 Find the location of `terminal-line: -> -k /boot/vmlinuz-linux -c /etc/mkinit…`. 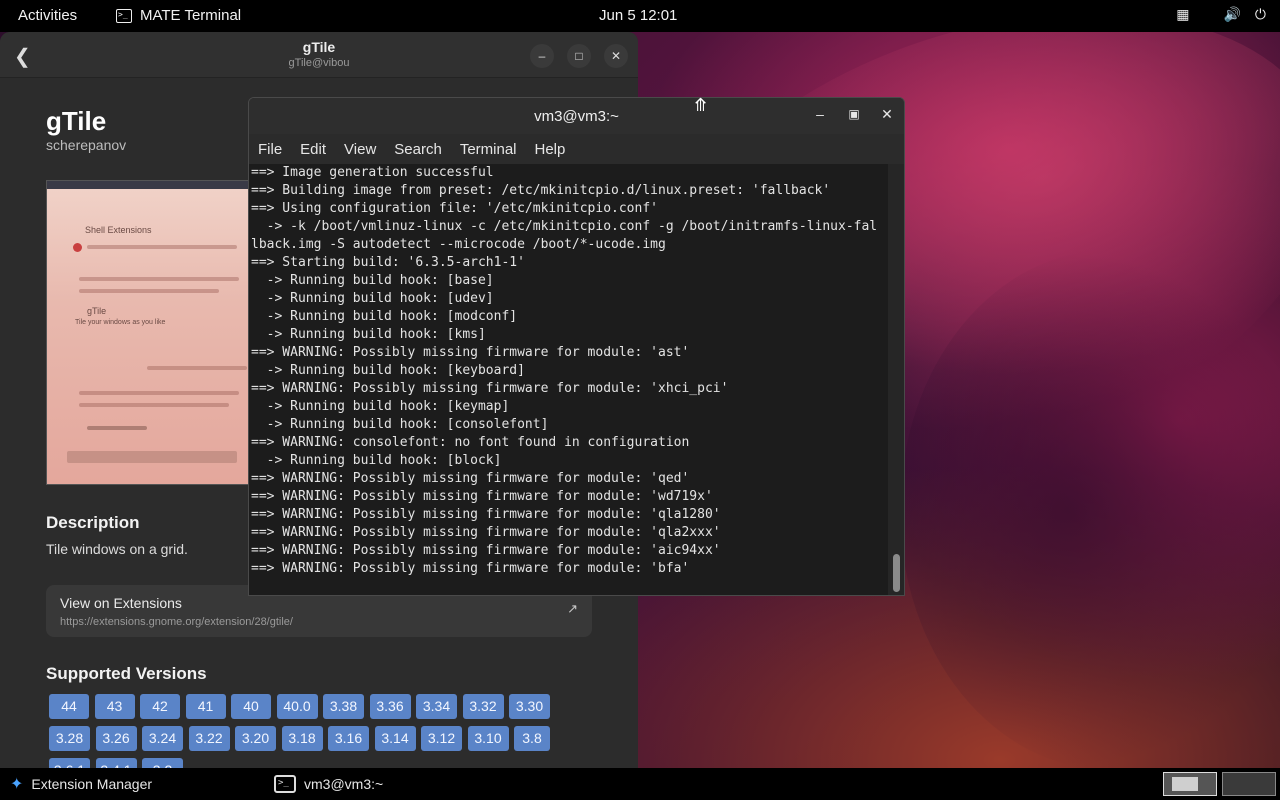

terminal-line: -> -k /boot/vmlinuz-linux -c /etc/mkinit… is located at coordinates (564, 226).